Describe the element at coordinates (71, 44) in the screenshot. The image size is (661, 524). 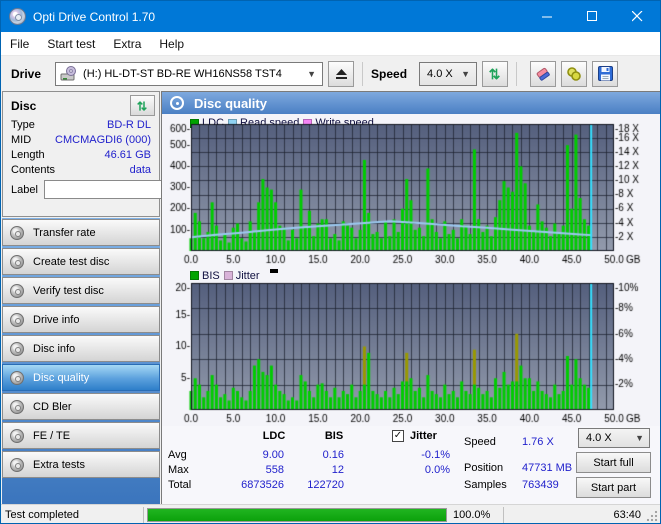
I see `menu-start-test: Start test` at that location.